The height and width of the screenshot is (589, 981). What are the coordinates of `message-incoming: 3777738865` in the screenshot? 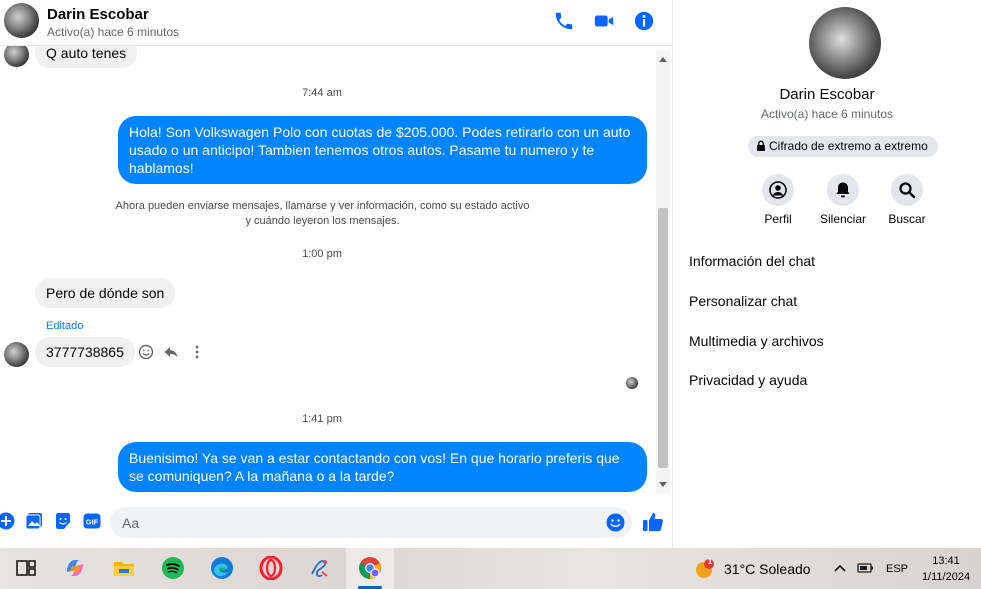 It's located at (85, 352).